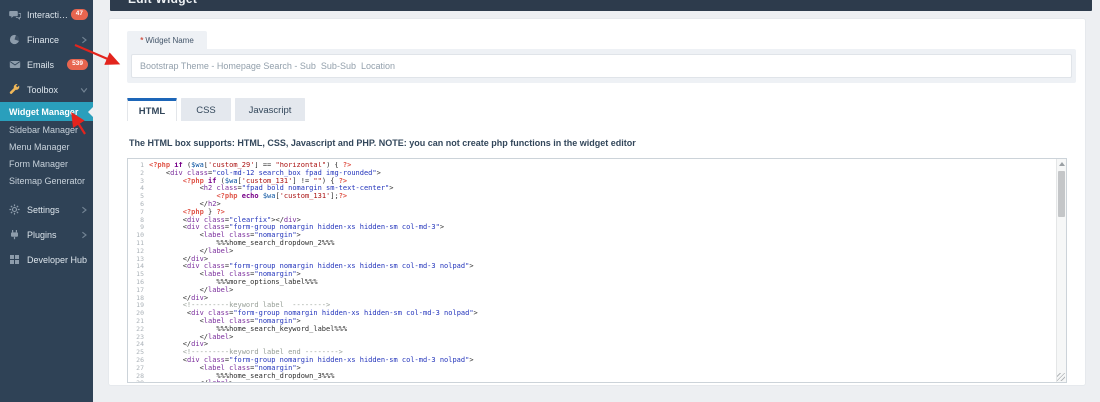 This screenshot has width=1100, height=402. I want to click on chat-icon, so click(15, 15).